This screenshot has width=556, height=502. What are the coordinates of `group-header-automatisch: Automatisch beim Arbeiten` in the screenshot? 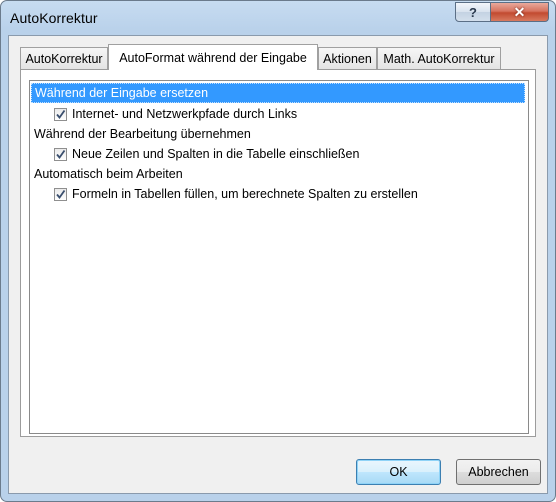 It's located at (278, 174).